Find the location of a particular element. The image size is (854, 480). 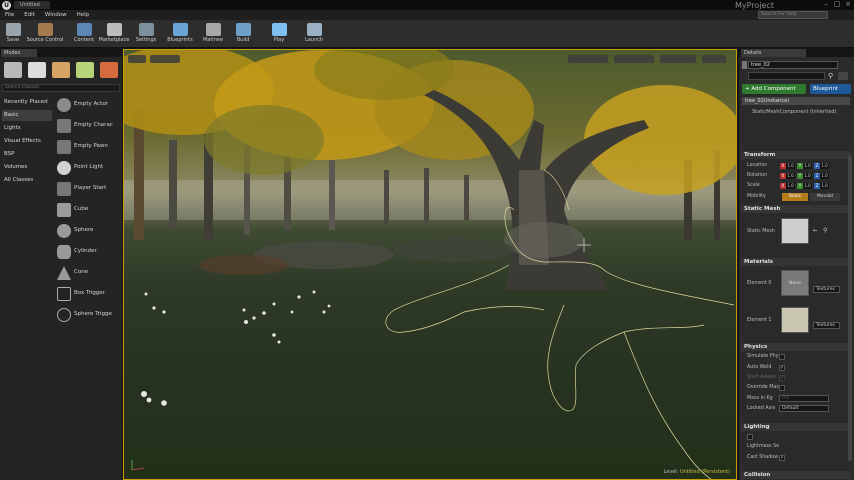

browse-icon: ⚲ is located at coordinates (825, 230).